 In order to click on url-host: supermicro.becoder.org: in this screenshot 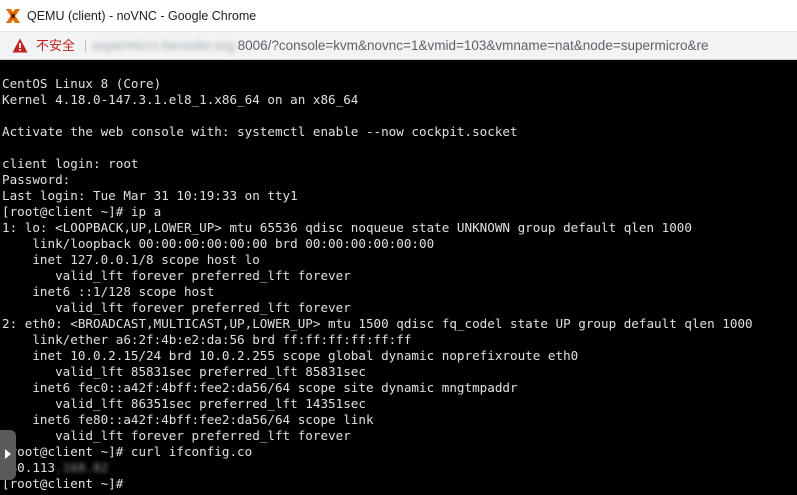, I will do `click(165, 45)`.